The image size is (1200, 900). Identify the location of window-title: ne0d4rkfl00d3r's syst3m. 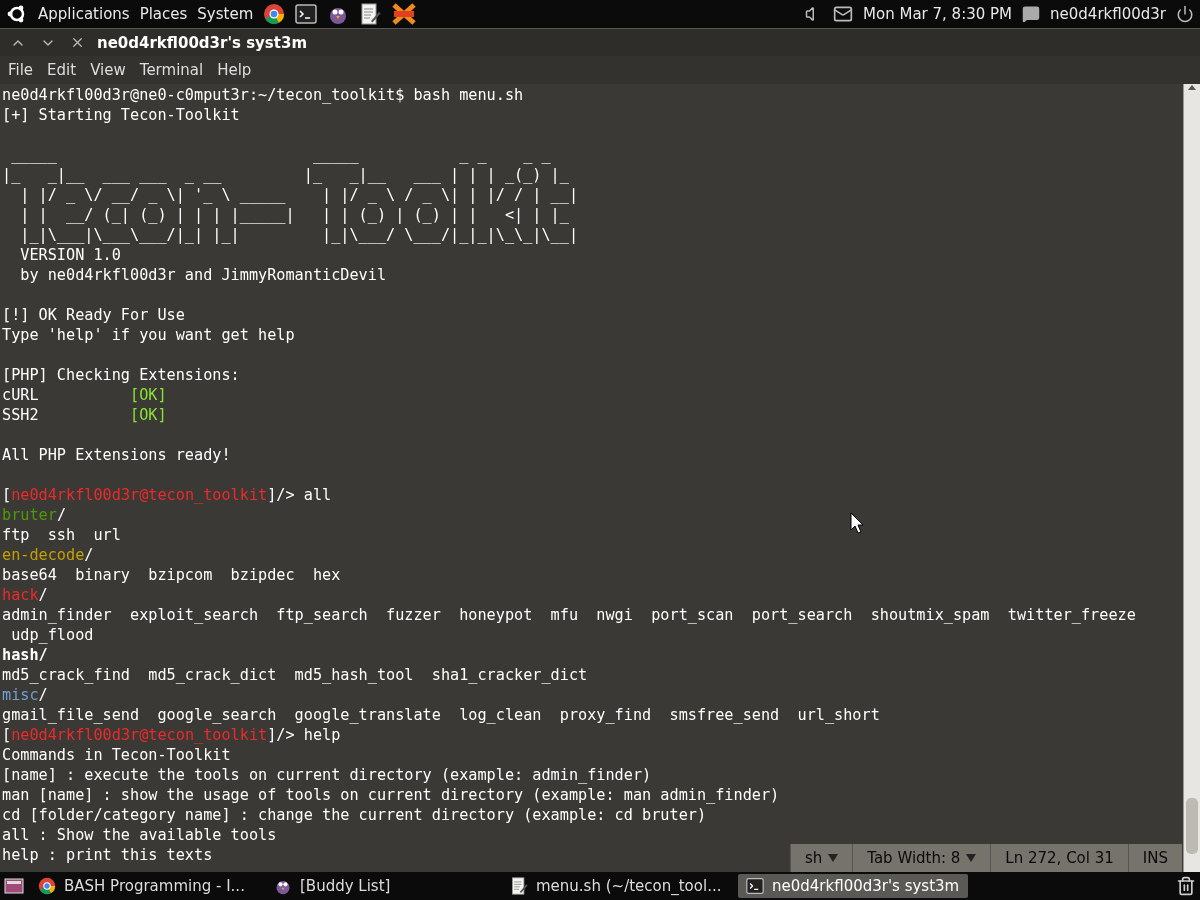
(202, 42).